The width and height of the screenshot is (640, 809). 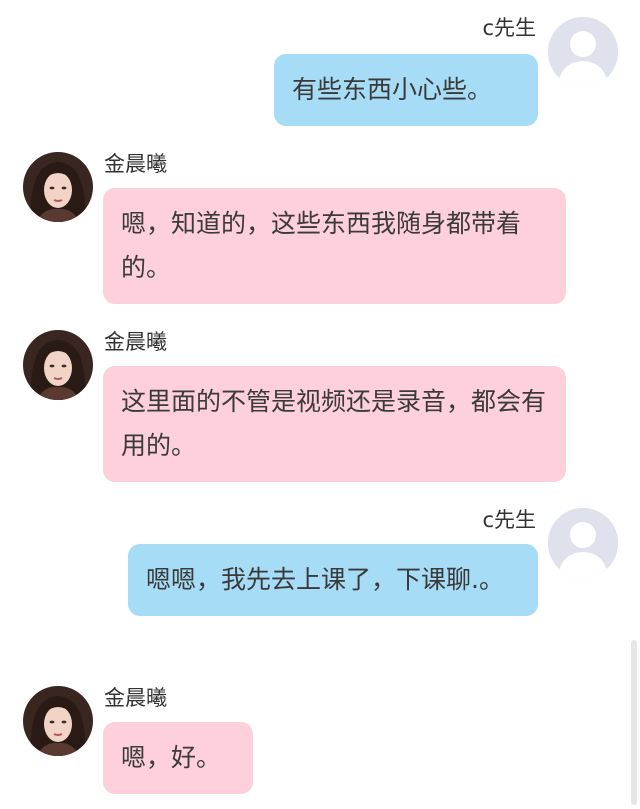 I want to click on message-bubble: 这里面的不管是视频还是录音，都会有用的。, so click(x=334, y=424).